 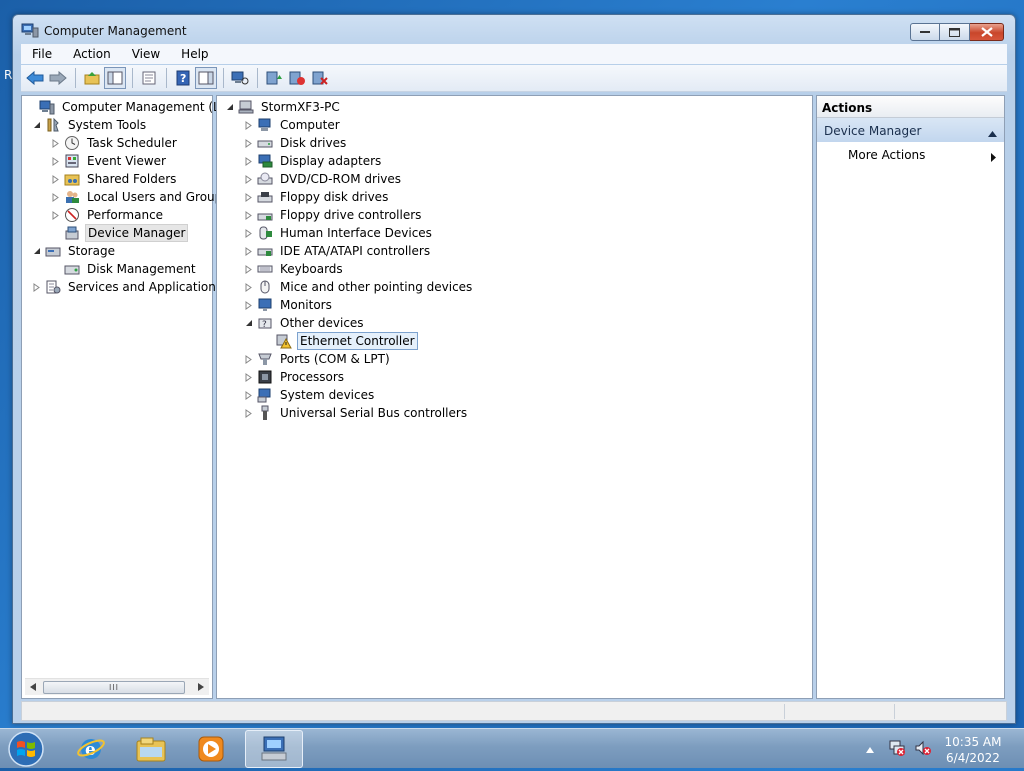 What do you see at coordinates (92, 78) in the screenshot?
I see `up-one-level-button` at bounding box center [92, 78].